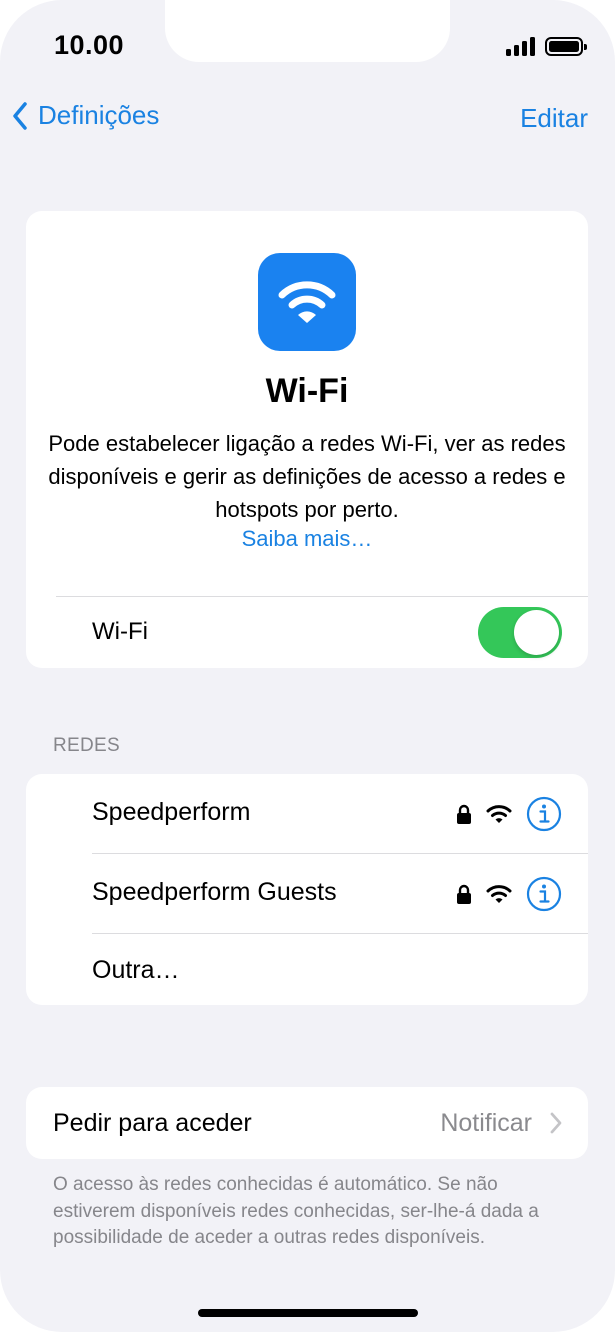  What do you see at coordinates (86, 745) in the screenshot?
I see `networks-section-header: REDES` at bounding box center [86, 745].